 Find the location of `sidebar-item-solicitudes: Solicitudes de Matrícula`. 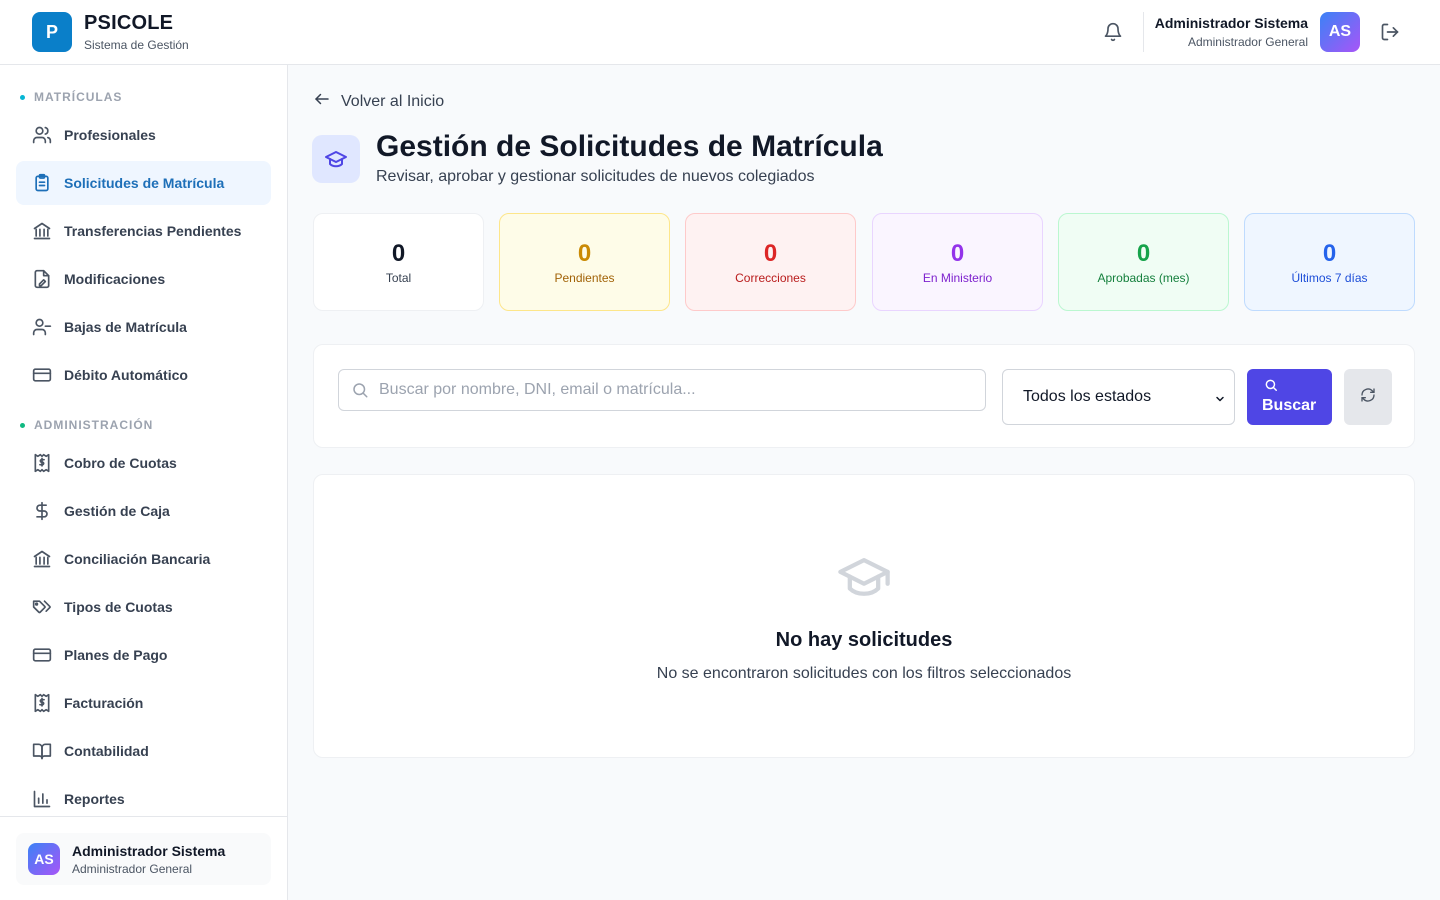

sidebar-item-solicitudes: Solicitudes de Matrícula is located at coordinates (143, 183).